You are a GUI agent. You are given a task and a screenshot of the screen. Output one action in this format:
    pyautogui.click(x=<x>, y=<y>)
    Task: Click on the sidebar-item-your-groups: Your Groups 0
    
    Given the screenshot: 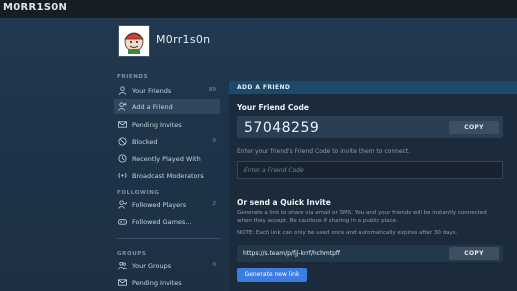 What is the action you would take?
    pyautogui.click(x=167, y=265)
    